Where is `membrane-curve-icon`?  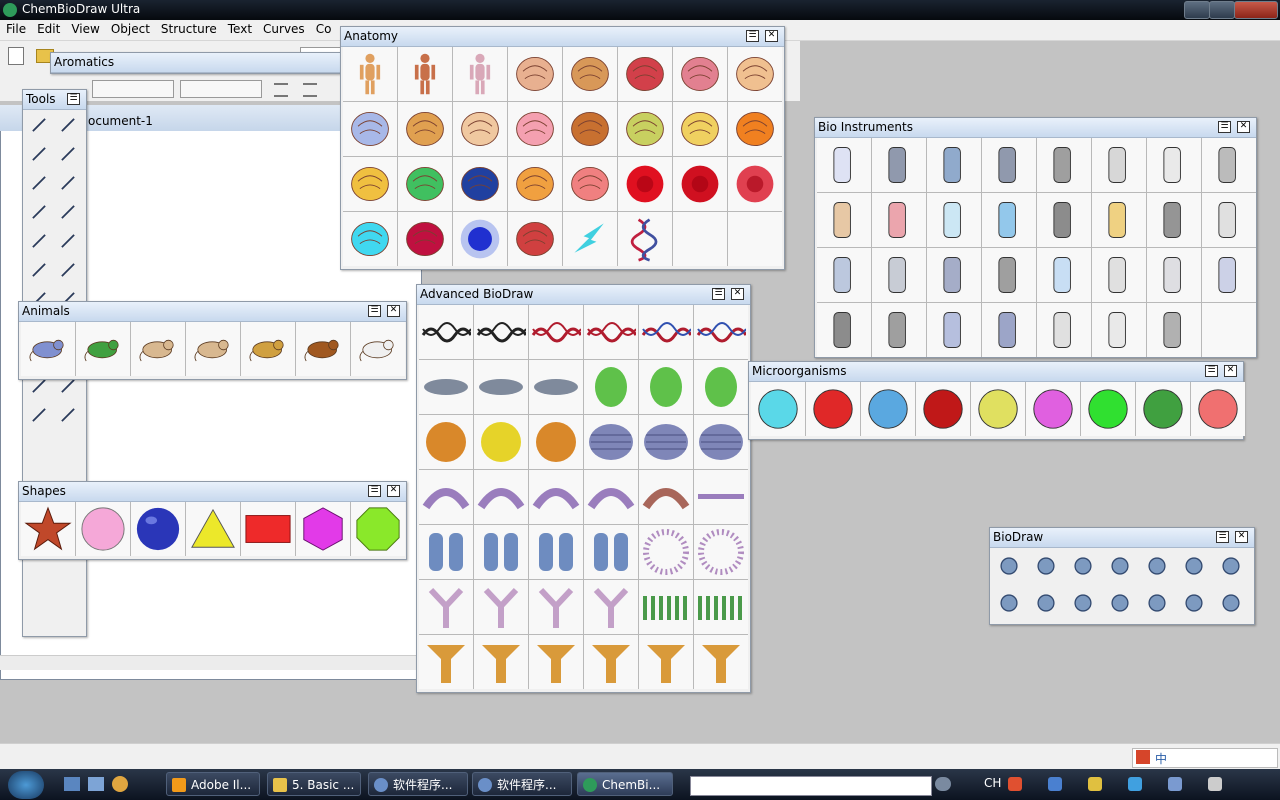
membrane-curve-icon is located at coordinates (1009, 566).